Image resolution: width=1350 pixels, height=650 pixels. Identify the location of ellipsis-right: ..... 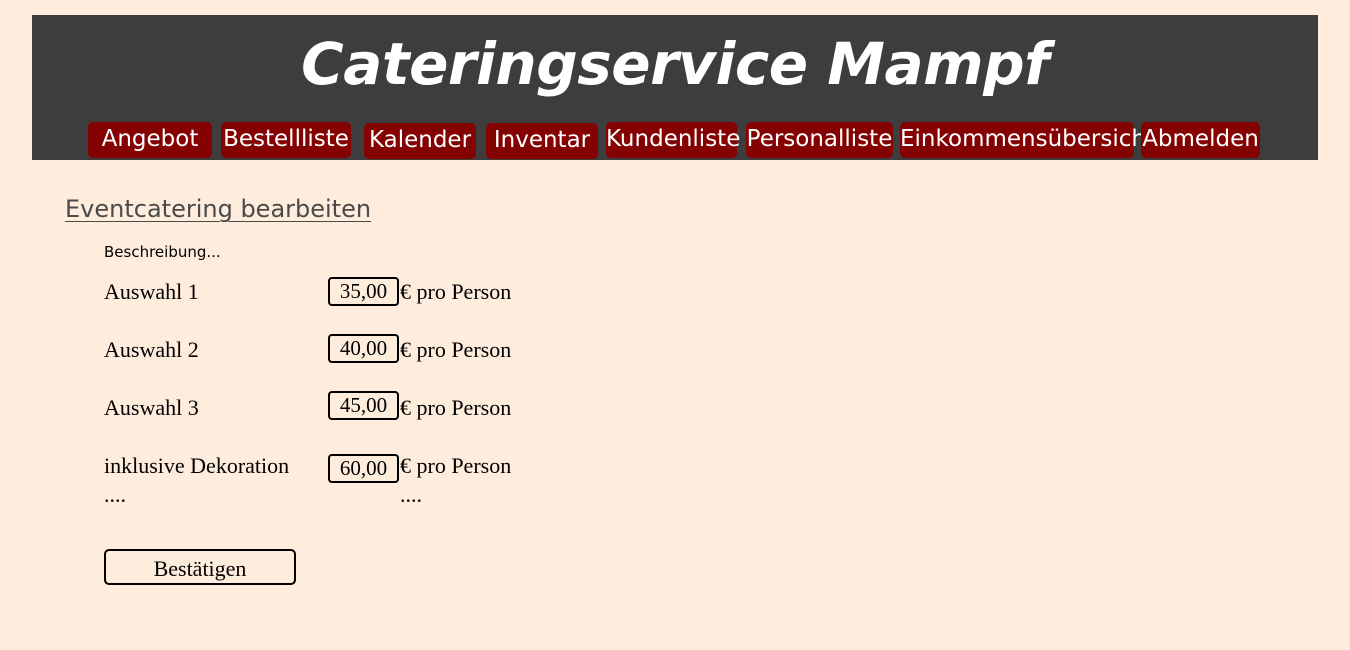
(411, 494).